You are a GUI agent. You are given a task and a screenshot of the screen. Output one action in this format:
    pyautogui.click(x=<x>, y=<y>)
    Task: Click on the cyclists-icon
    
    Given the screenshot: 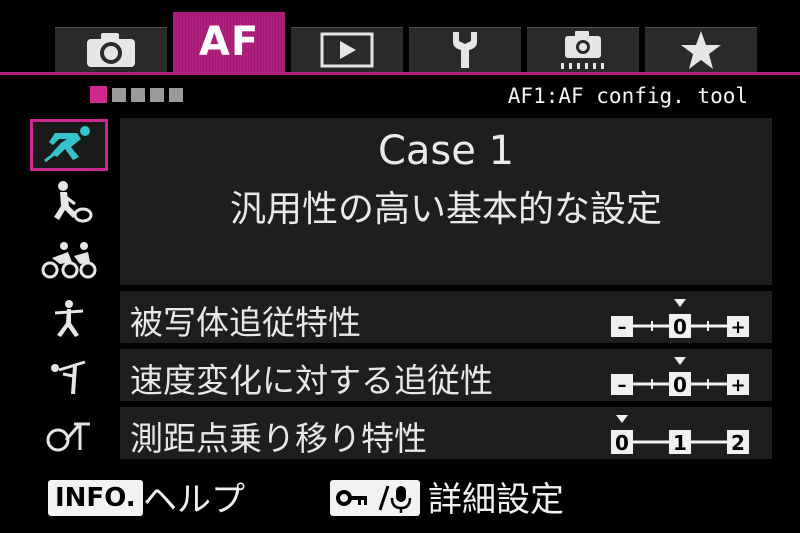 What is the action you would take?
    pyautogui.click(x=69, y=262)
    